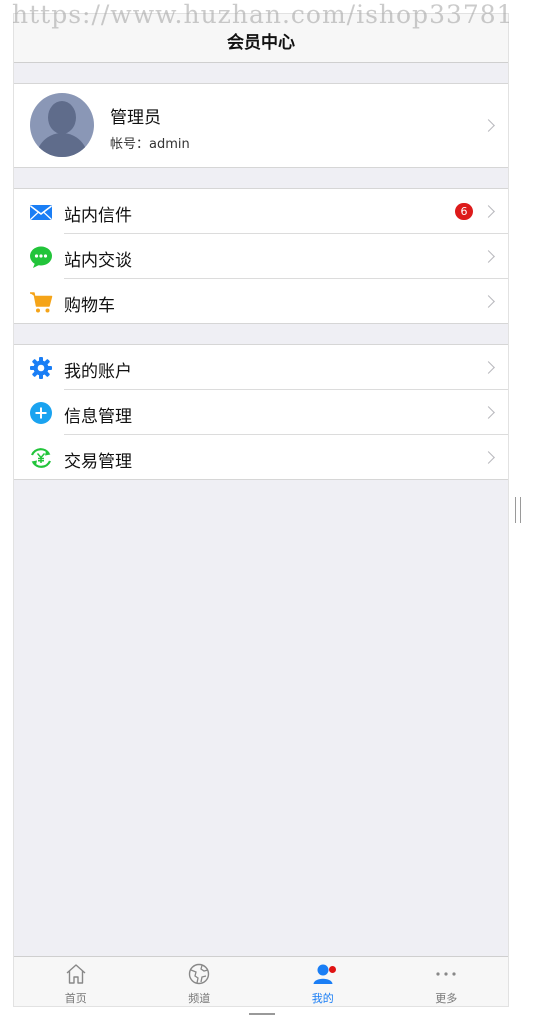 The width and height of the screenshot is (534, 1017). I want to click on yuan-exchange-icon, so click(41, 458).